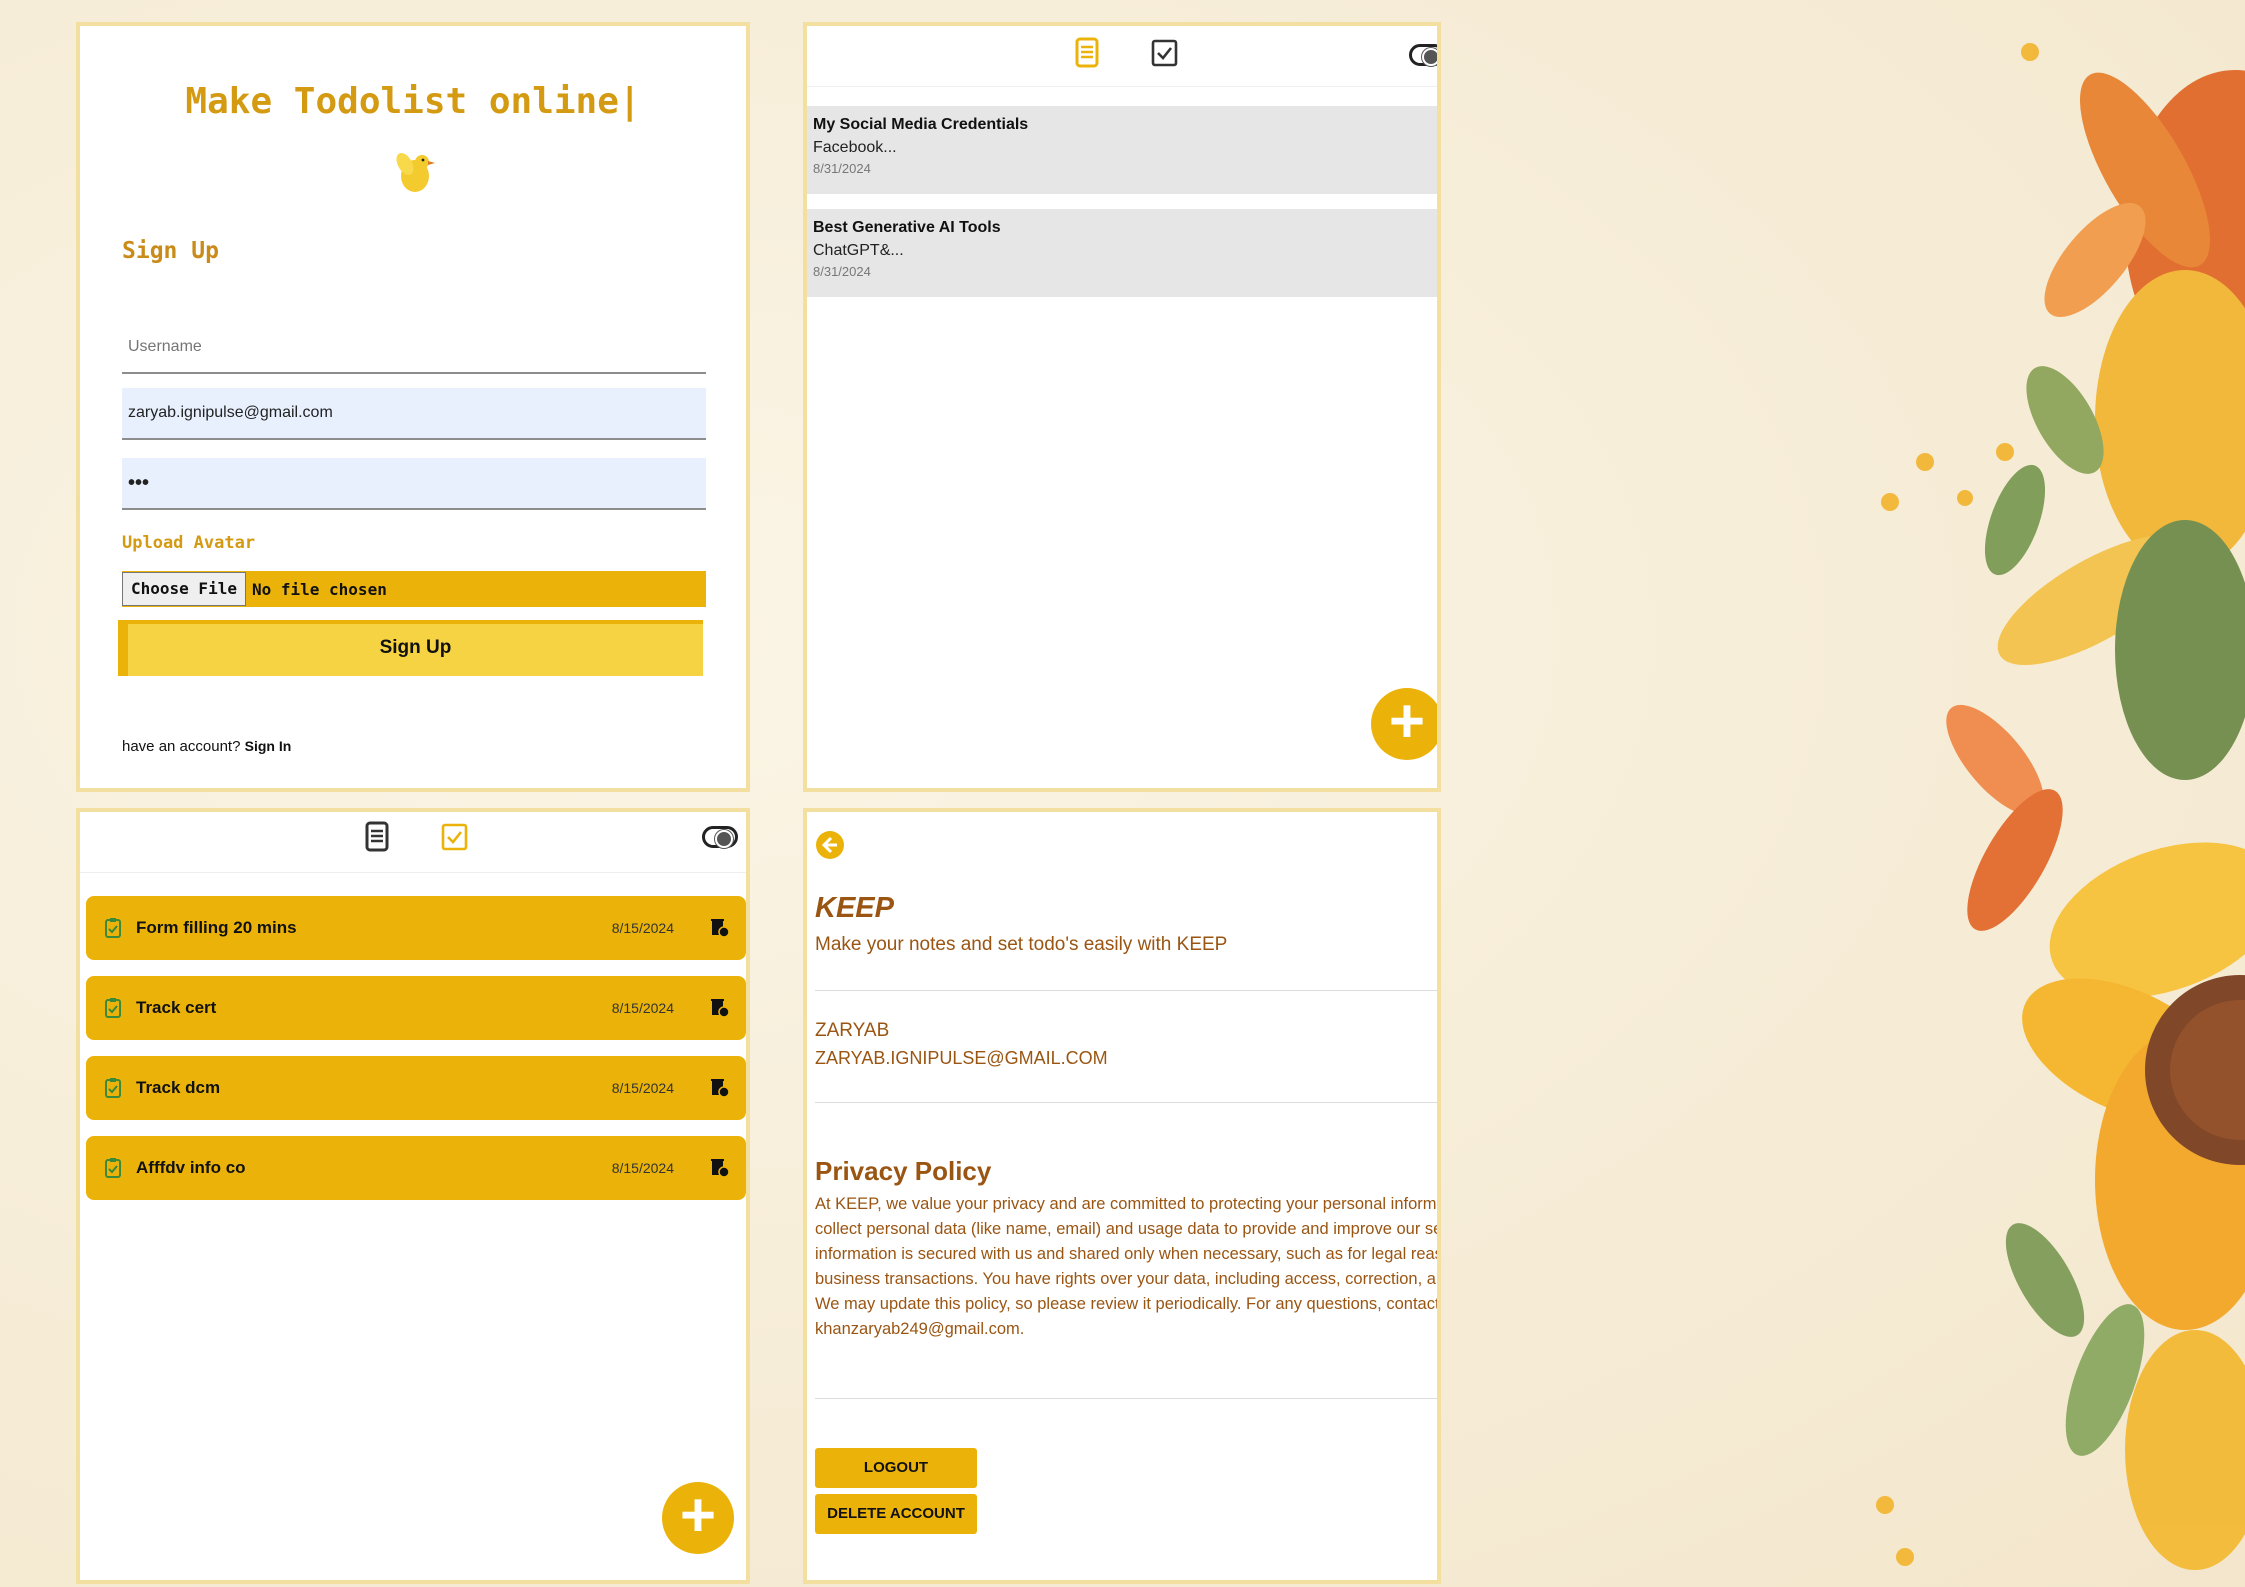 The width and height of the screenshot is (2245, 1587). What do you see at coordinates (1404, 724) in the screenshot?
I see `add-note-button: +` at bounding box center [1404, 724].